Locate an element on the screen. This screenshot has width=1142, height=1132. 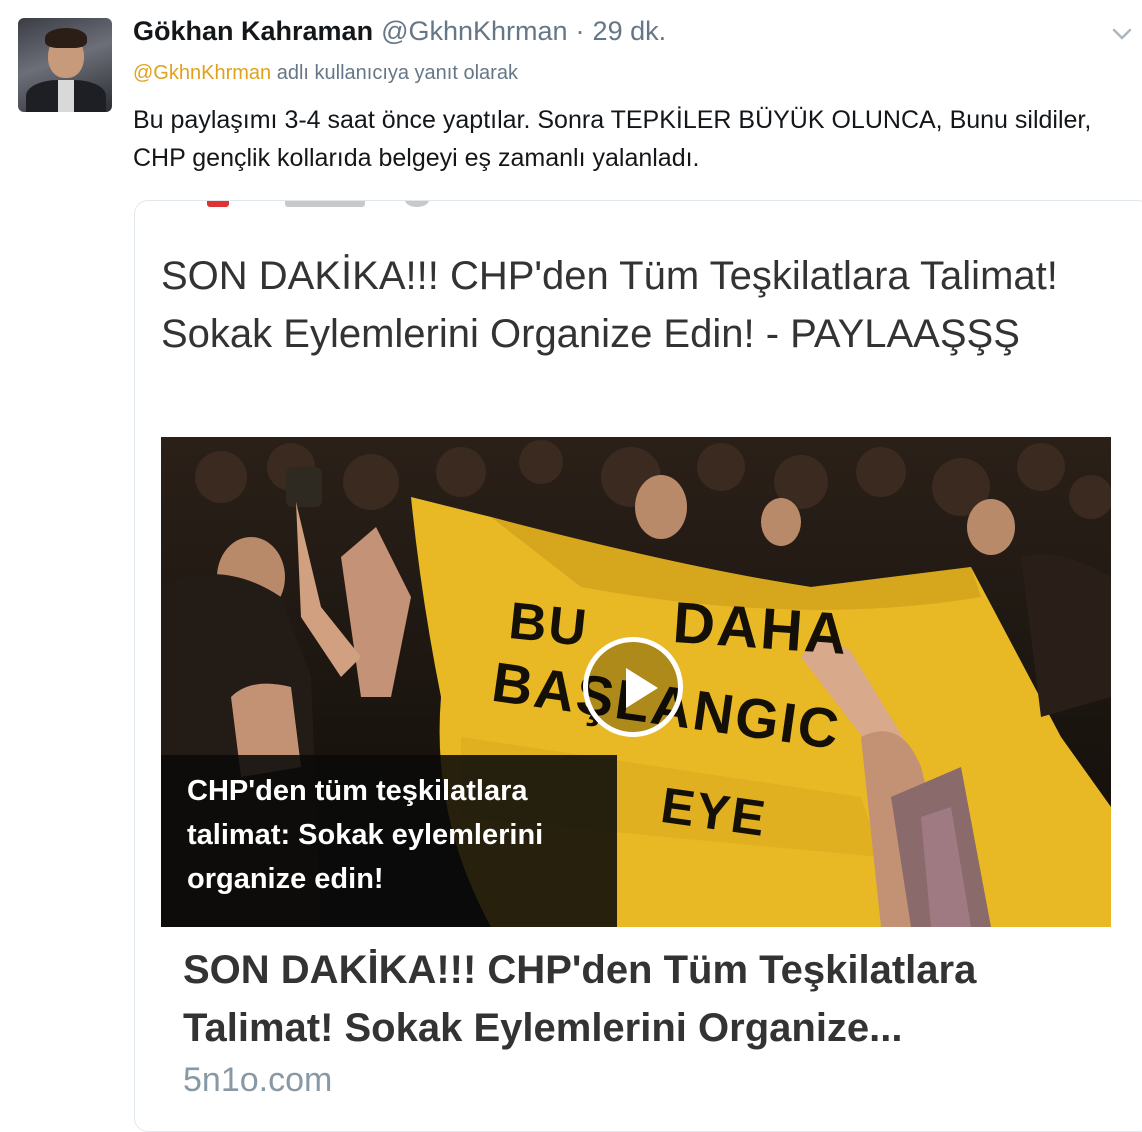
avatar-shirt is located at coordinates (66, 96).